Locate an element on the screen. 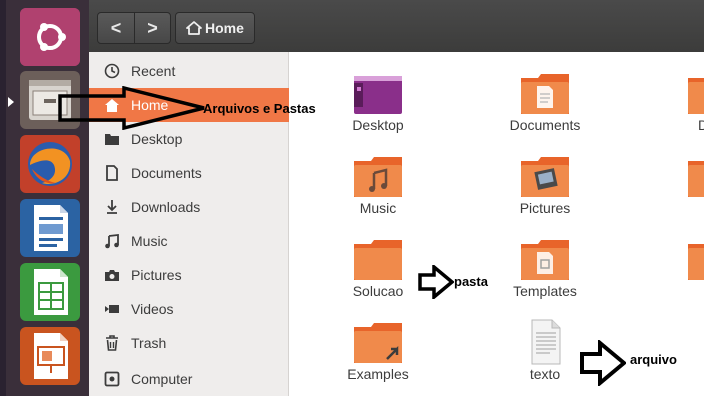 This screenshot has height=396, width=704. downloads-folder-icon is located at coordinates (696, 96).